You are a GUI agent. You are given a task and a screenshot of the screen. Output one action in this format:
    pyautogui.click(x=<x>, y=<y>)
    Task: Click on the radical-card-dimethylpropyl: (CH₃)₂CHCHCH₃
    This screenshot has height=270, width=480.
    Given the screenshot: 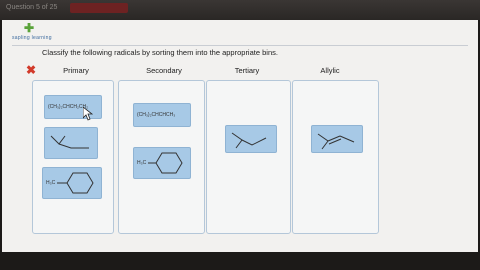 What is the action you would take?
    pyautogui.click(x=162, y=115)
    